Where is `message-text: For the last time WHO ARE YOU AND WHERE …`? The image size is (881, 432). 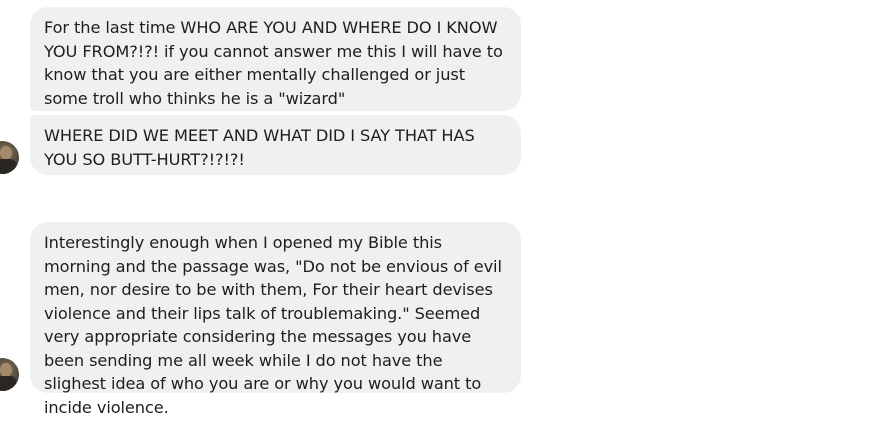
message-text: For the last time WHO ARE YOU AND WHERE … is located at coordinates (273, 63).